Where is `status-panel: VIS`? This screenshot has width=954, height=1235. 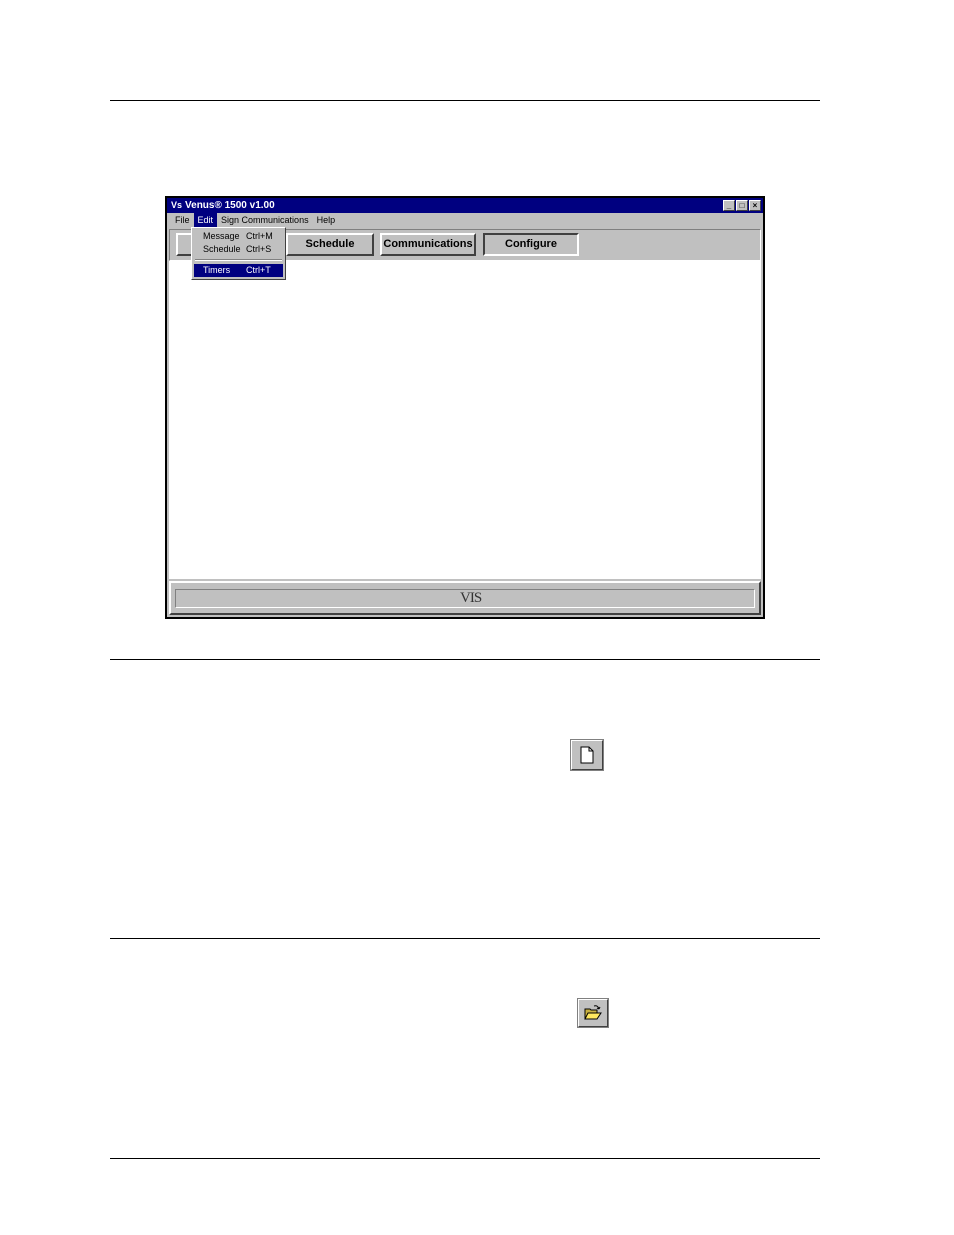
status-panel: VIS is located at coordinates (465, 598).